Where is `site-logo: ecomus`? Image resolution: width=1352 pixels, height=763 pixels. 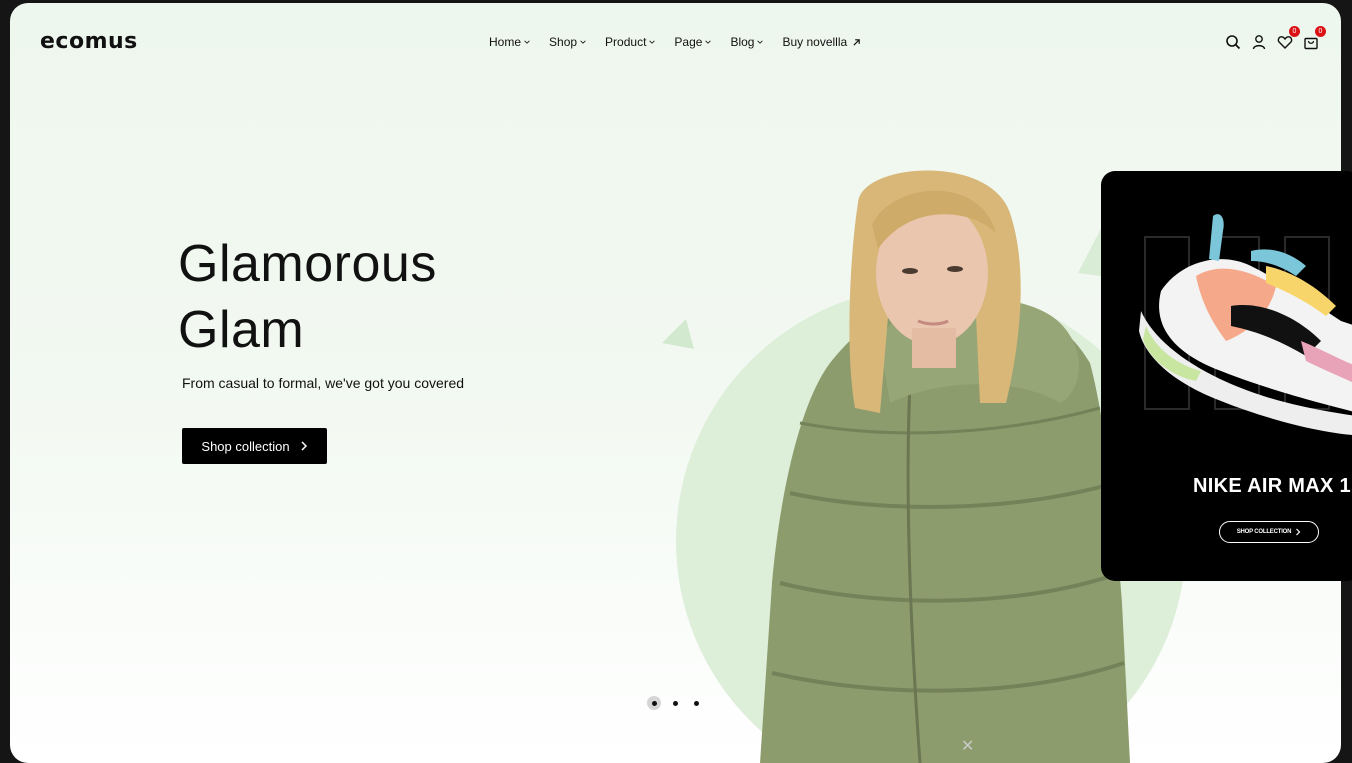 site-logo: ecomus is located at coordinates (89, 41).